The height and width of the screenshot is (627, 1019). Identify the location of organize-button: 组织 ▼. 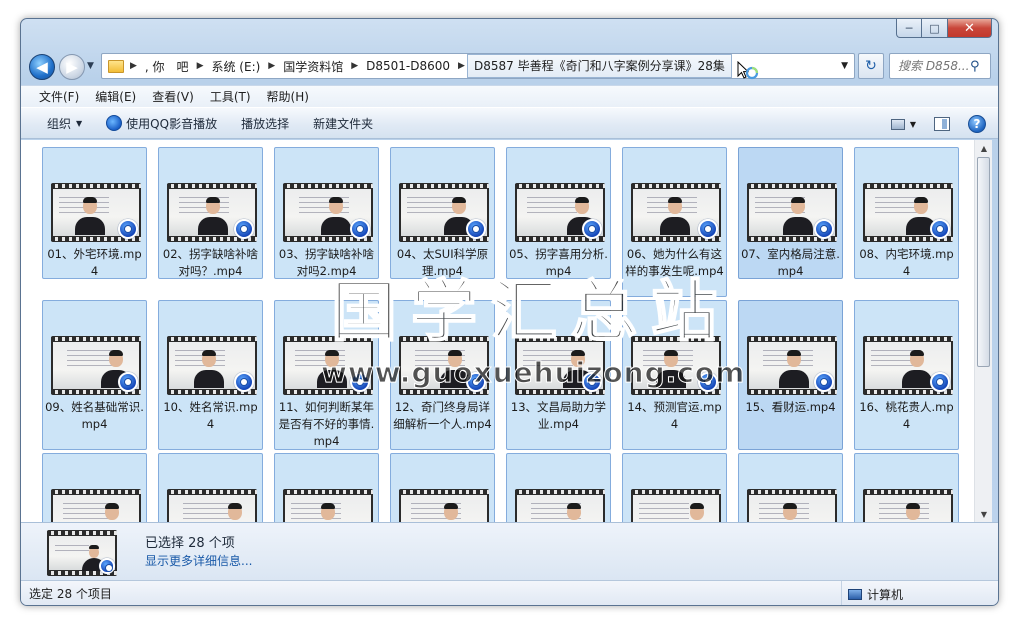
(64, 123).